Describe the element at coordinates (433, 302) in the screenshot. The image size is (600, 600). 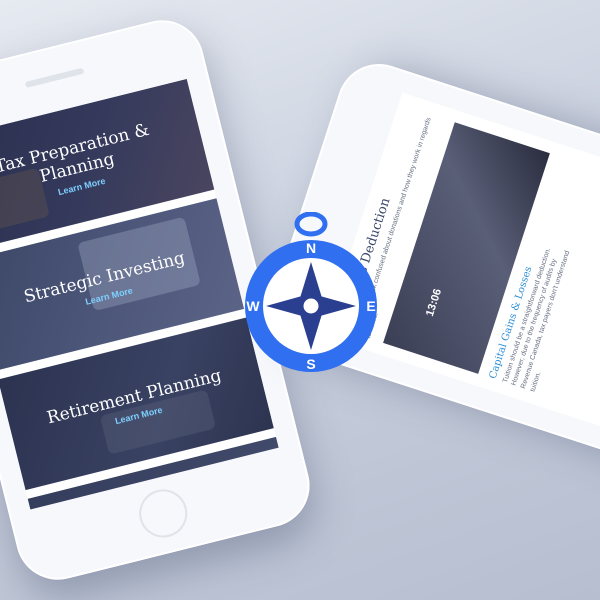
I see `phone-clock-text: 13:06` at that location.